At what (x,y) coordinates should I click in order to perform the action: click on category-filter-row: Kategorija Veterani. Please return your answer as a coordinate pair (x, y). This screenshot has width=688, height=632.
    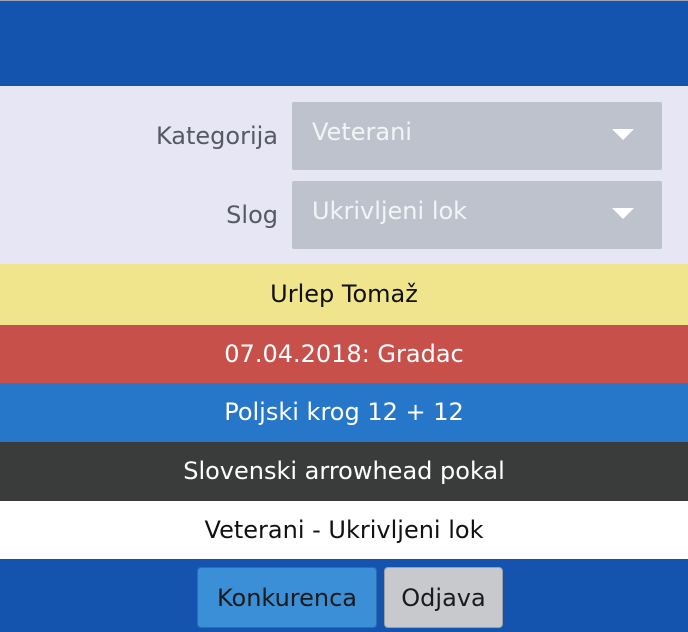
    Looking at the image, I should click on (344, 136).